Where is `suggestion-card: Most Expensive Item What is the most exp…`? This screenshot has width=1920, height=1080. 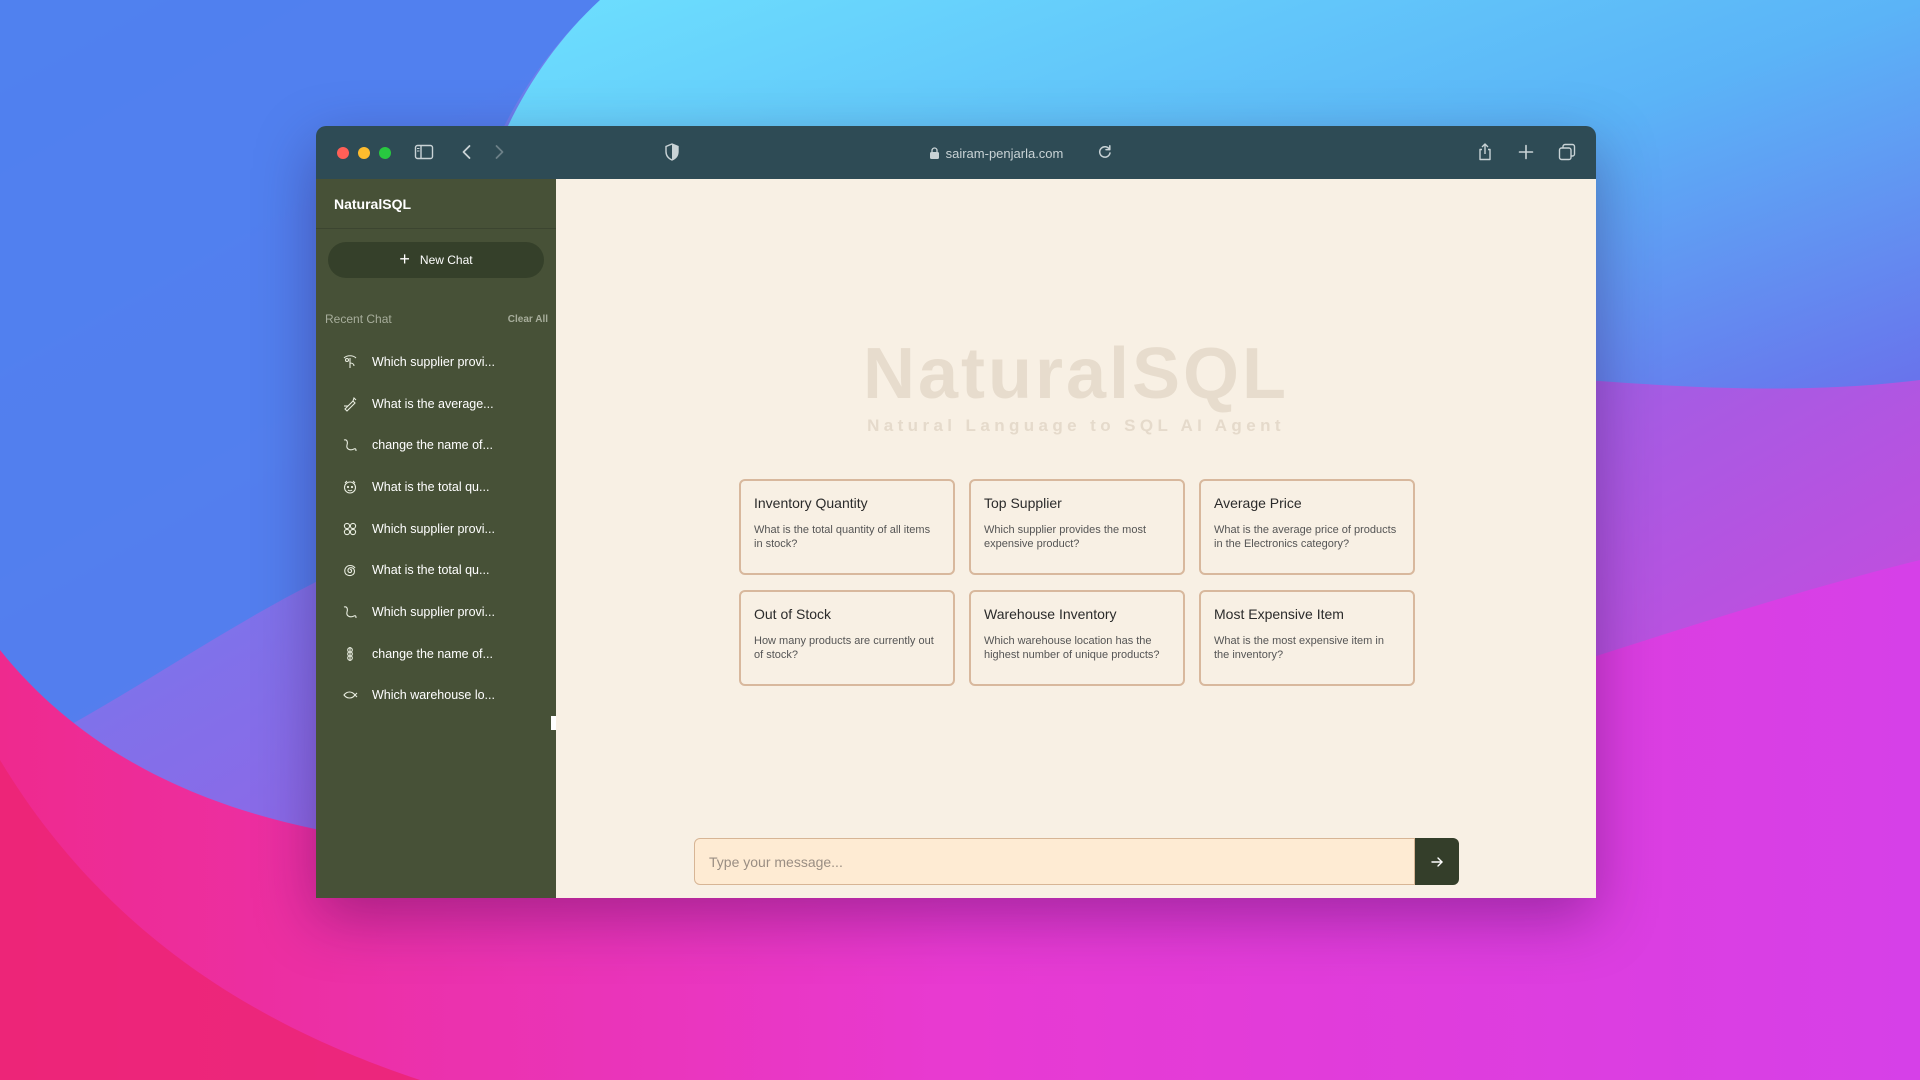 suggestion-card: Most Expensive Item What is the most exp… is located at coordinates (1307, 638).